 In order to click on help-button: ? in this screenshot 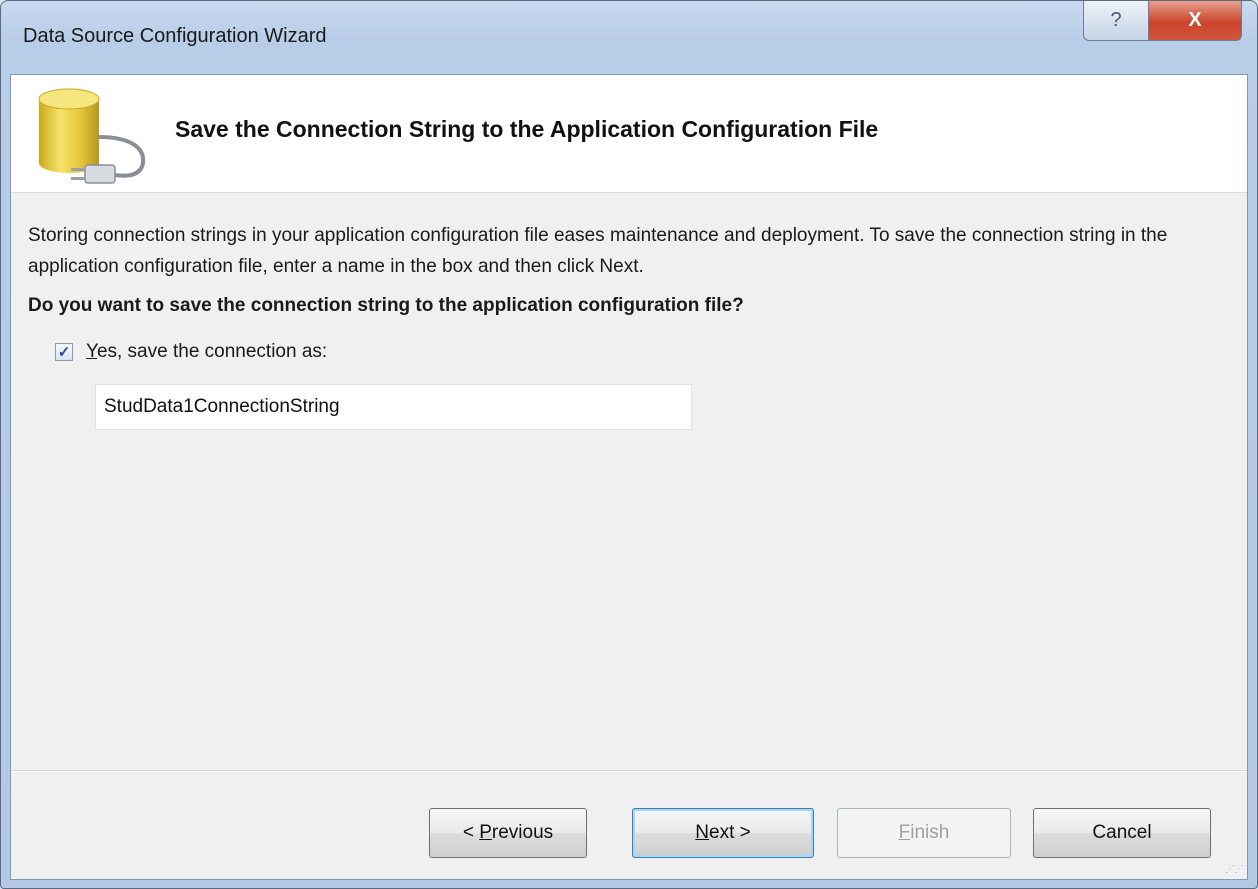, I will do `click(1116, 21)`.